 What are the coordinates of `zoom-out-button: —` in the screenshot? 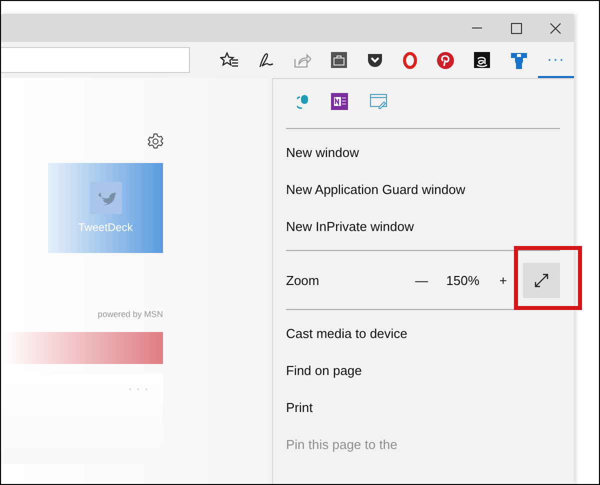 It's located at (421, 280).